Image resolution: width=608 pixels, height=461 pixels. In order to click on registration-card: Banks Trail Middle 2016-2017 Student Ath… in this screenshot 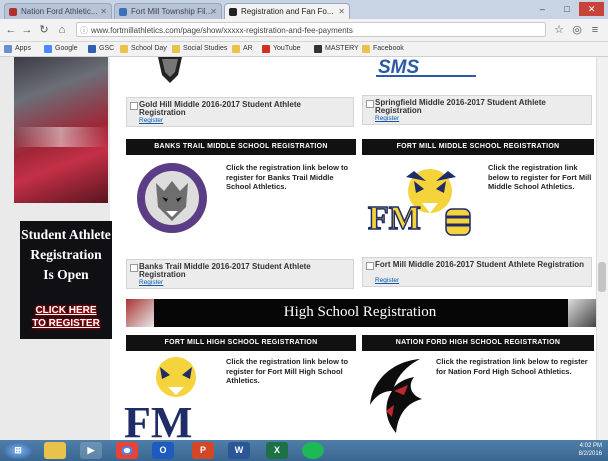, I will do `click(240, 274)`.